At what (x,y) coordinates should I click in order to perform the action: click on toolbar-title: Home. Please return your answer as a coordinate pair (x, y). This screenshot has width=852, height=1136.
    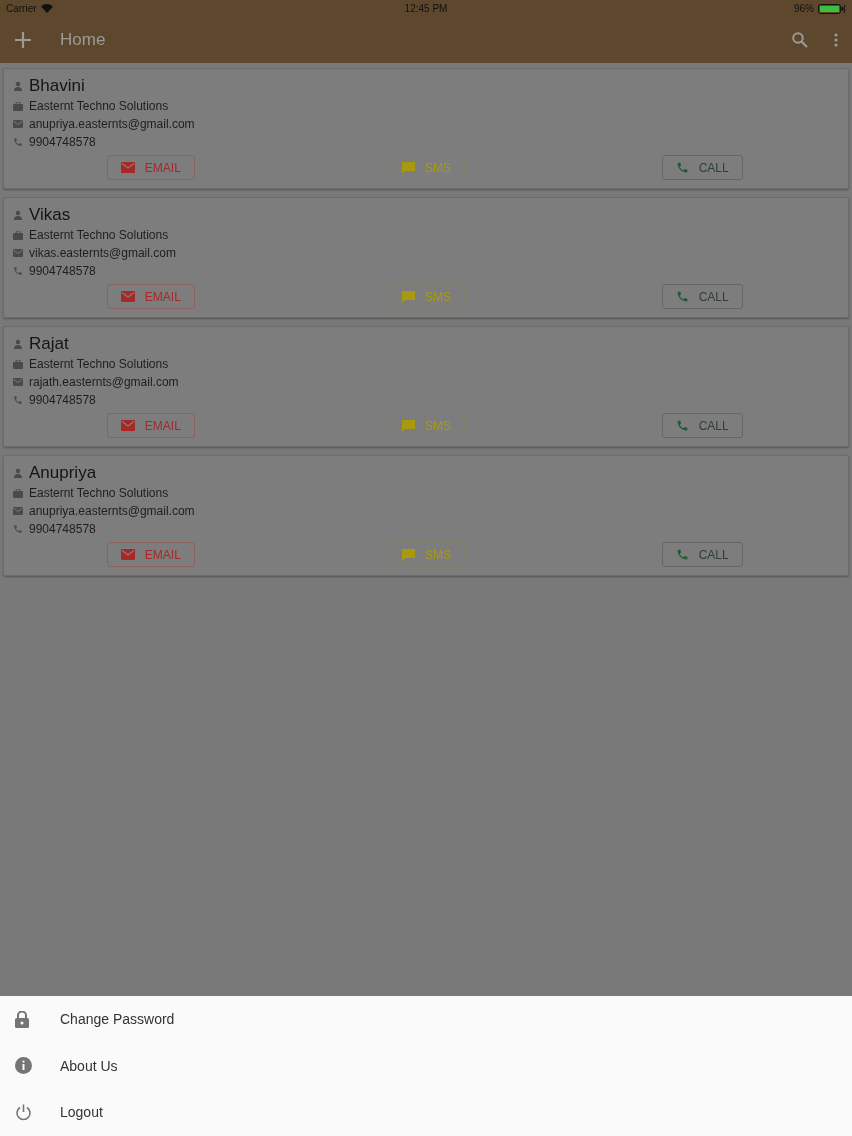
    Looking at the image, I should click on (83, 40).